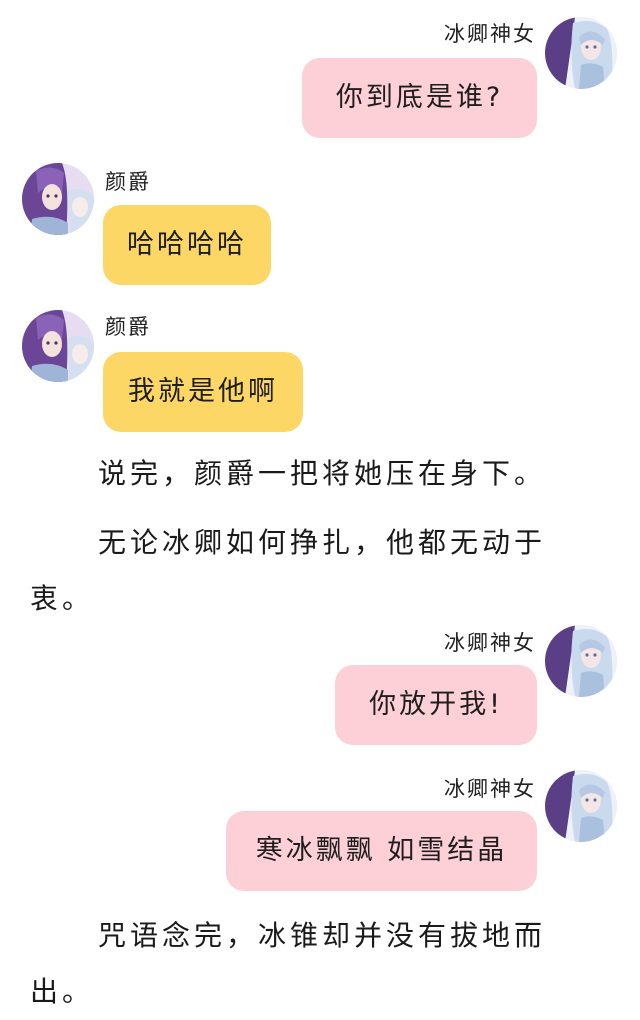 The height and width of the screenshot is (1020, 640). Describe the element at coordinates (203, 392) in the screenshot. I see `message-bubble: 我就是他啊` at that location.